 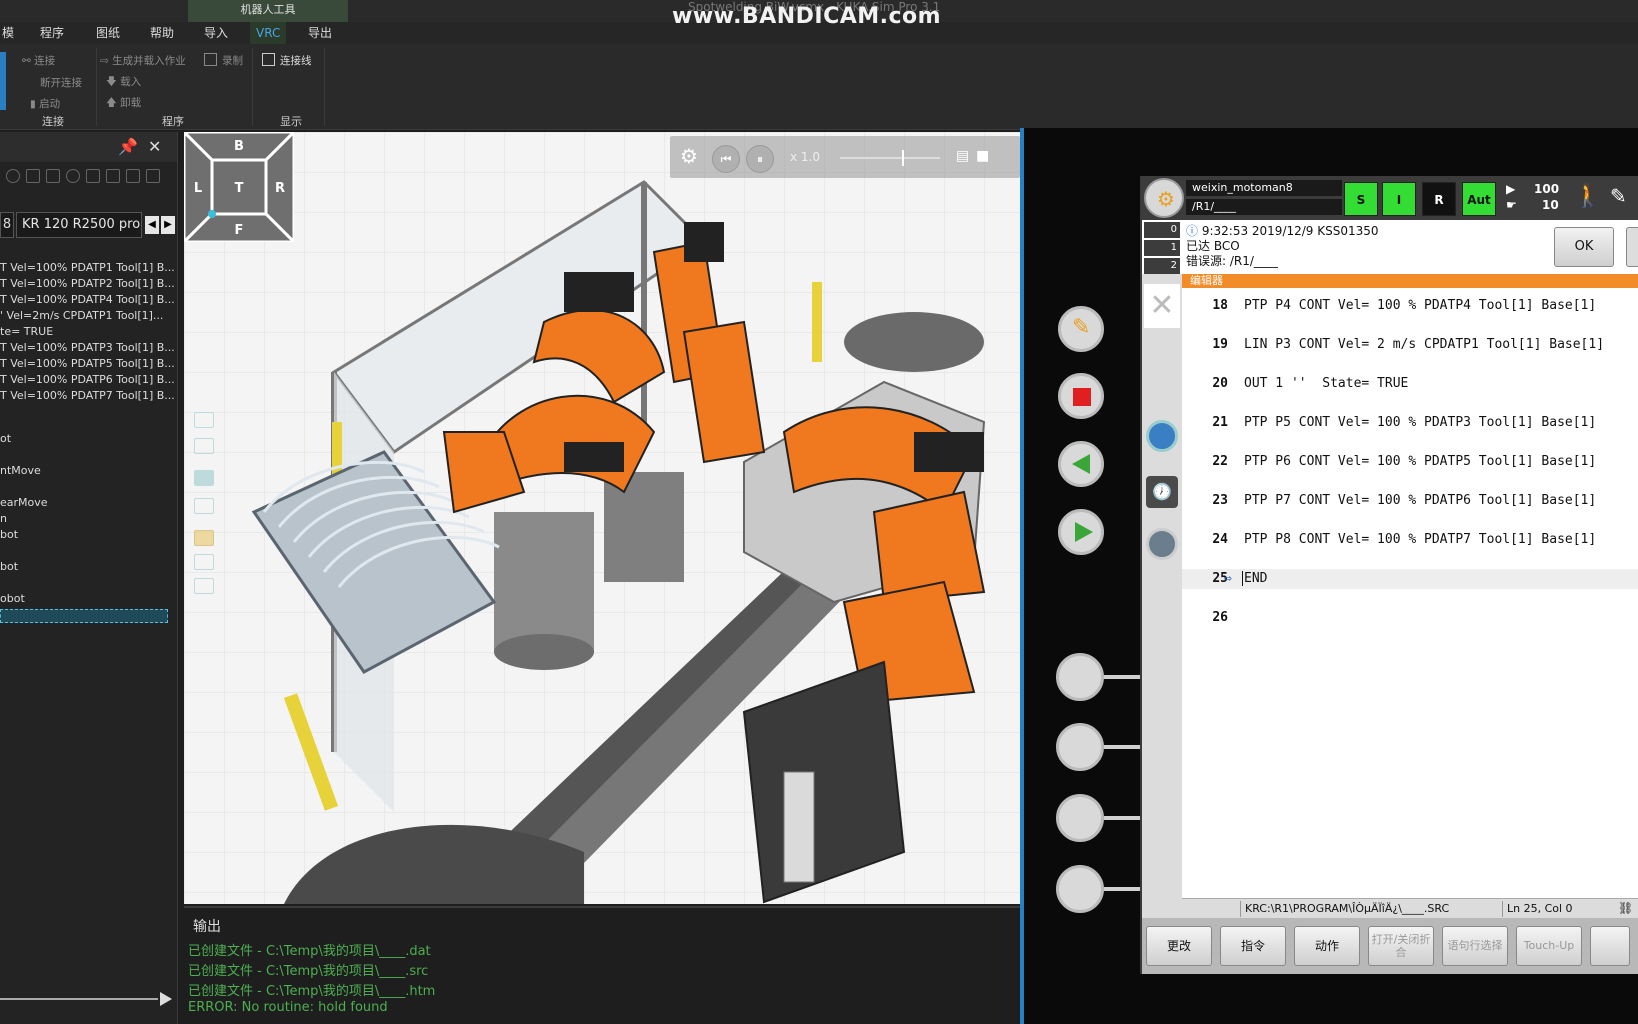 What do you see at coordinates (128, 146) in the screenshot?
I see `pin-icon: 📌` at bounding box center [128, 146].